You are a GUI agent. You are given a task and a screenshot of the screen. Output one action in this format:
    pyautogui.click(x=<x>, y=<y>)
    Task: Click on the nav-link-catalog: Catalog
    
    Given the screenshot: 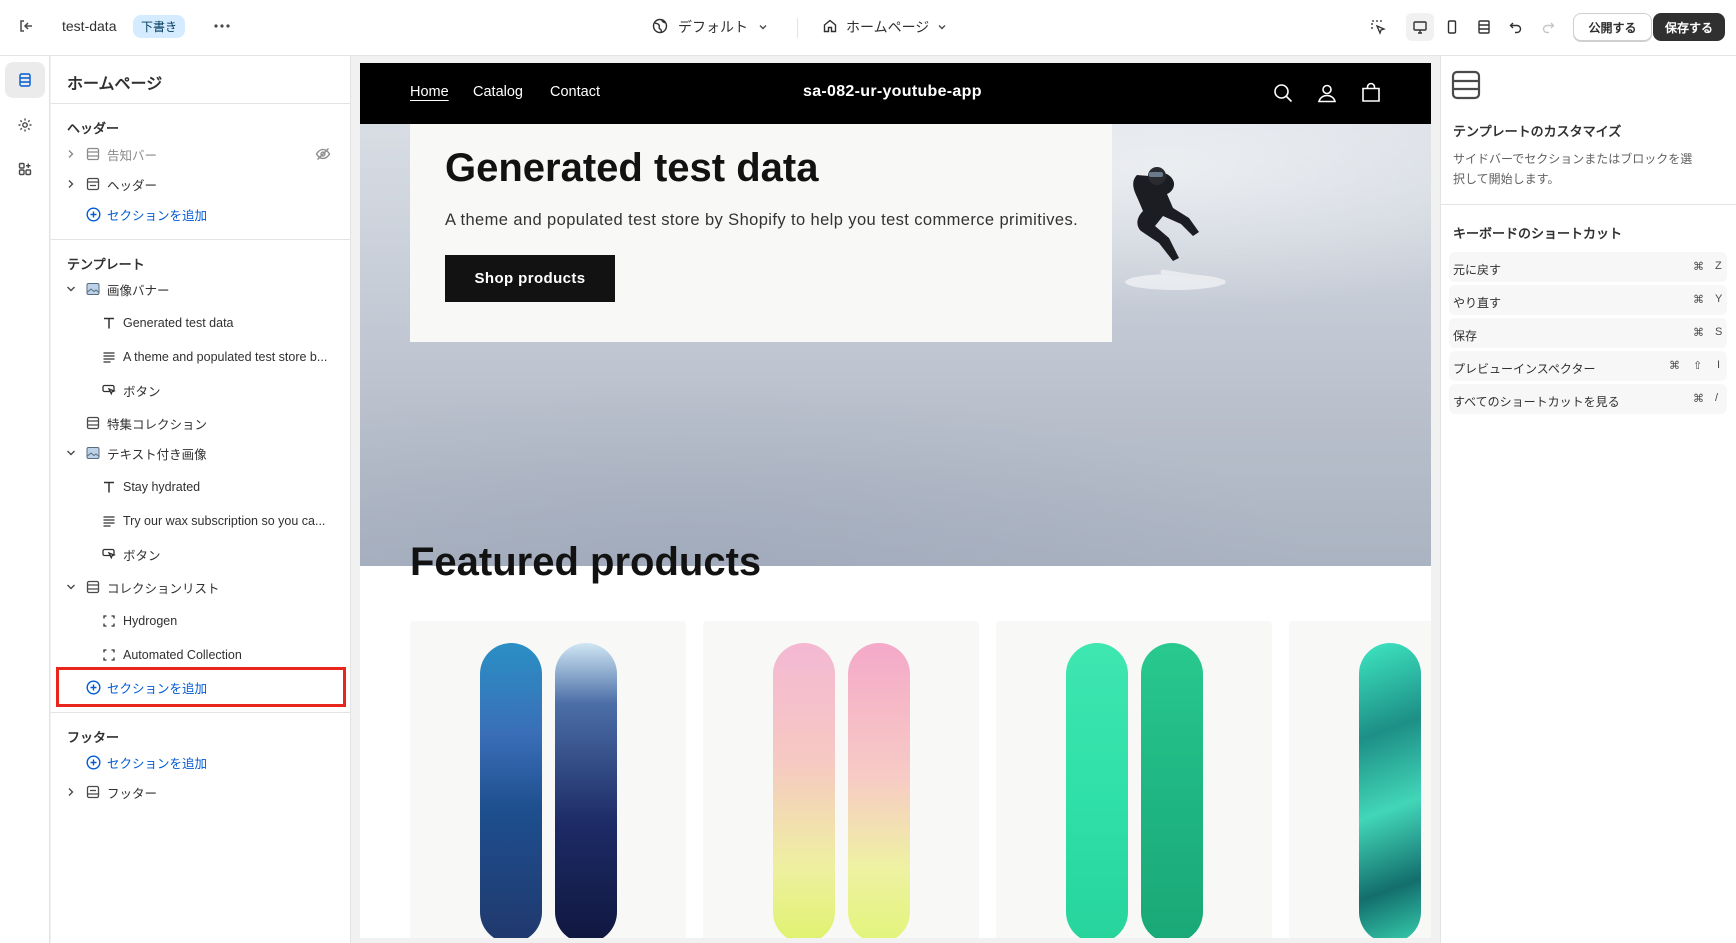 What is the action you would take?
    pyautogui.click(x=498, y=92)
    